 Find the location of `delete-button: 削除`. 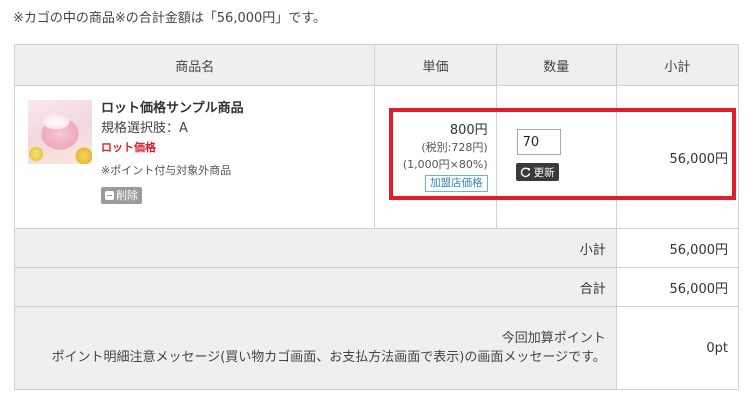

delete-button: 削除 is located at coordinates (121, 195).